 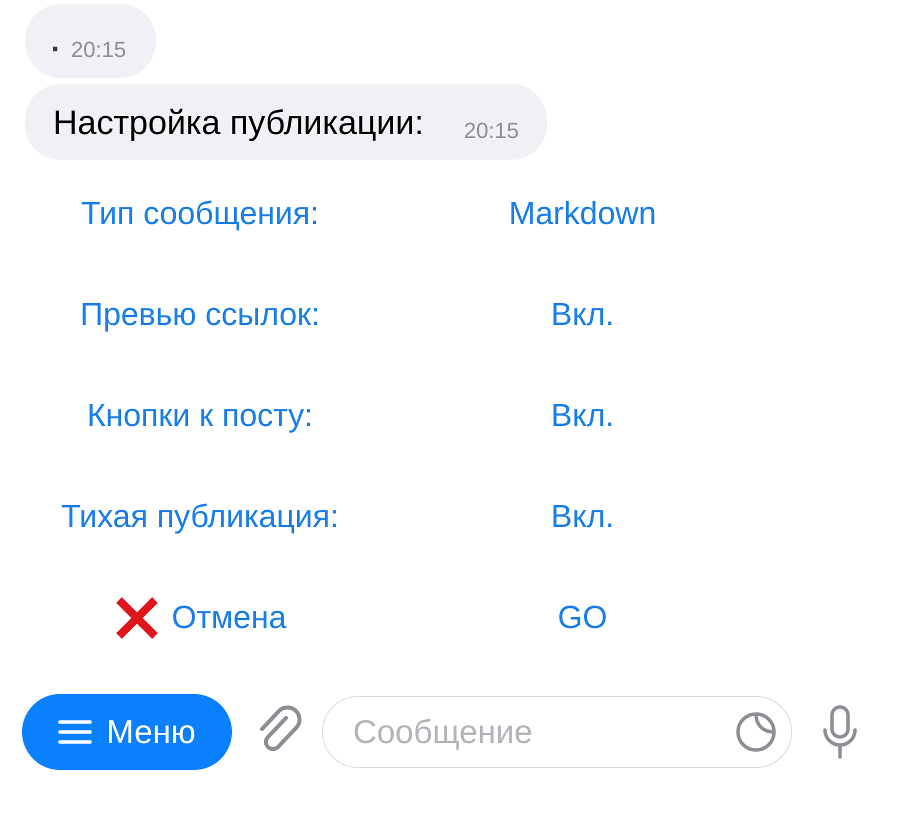 I want to click on menu-icon, so click(x=75, y=732).